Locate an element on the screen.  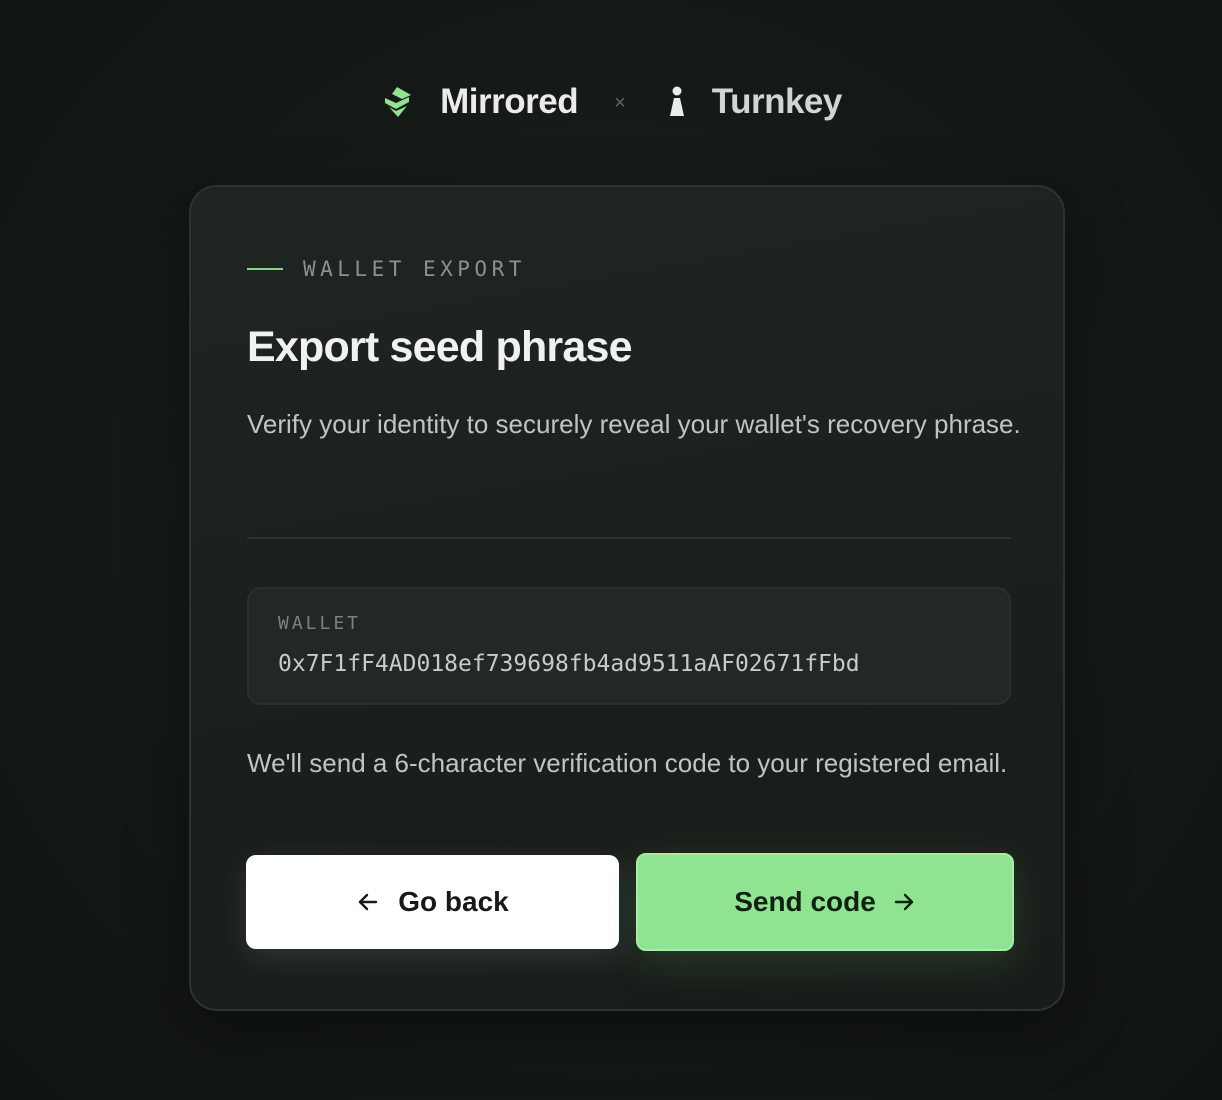
arrow-right-icon is located at coordinates (896, 902).